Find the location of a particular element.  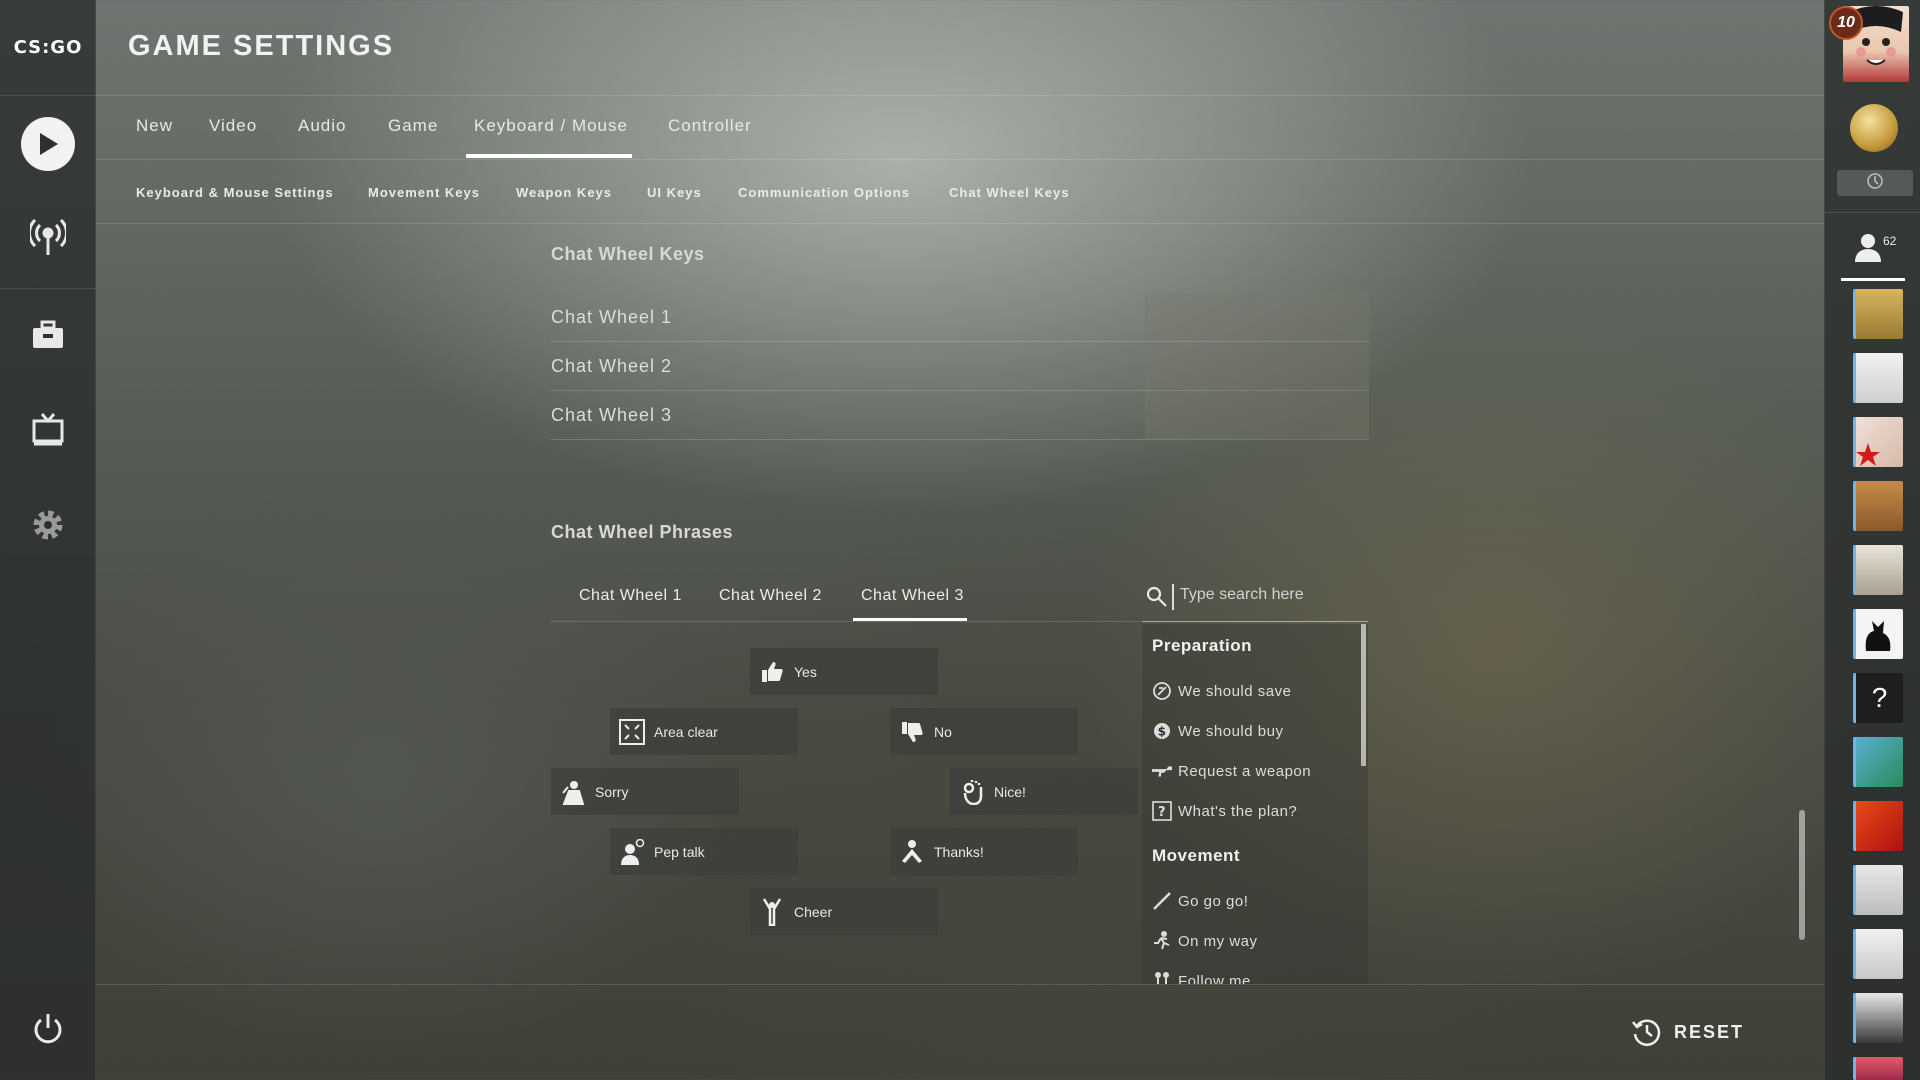

wheel-slot-yes: Yes is located at coordinates (844, 671).